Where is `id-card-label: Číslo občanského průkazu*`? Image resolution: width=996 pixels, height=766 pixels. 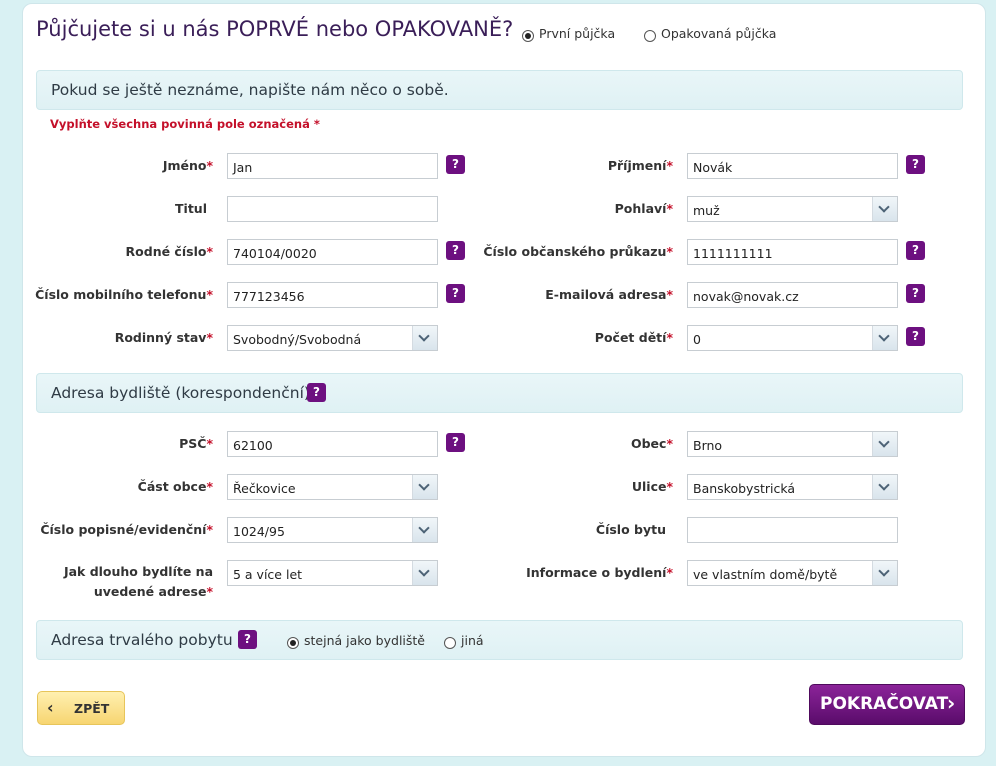
id-card-label: Číslo občanského průkazu* is located at coordinates (578, 251).